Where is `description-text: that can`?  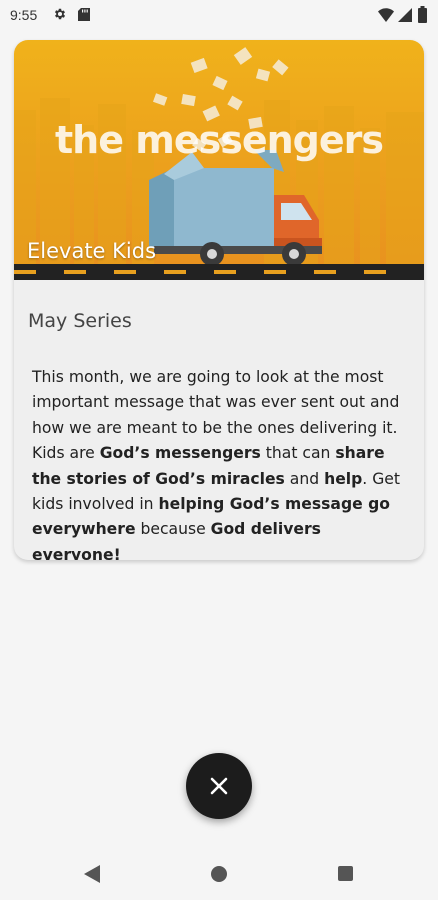 description-text: that can is located at coordinates (298, 453).